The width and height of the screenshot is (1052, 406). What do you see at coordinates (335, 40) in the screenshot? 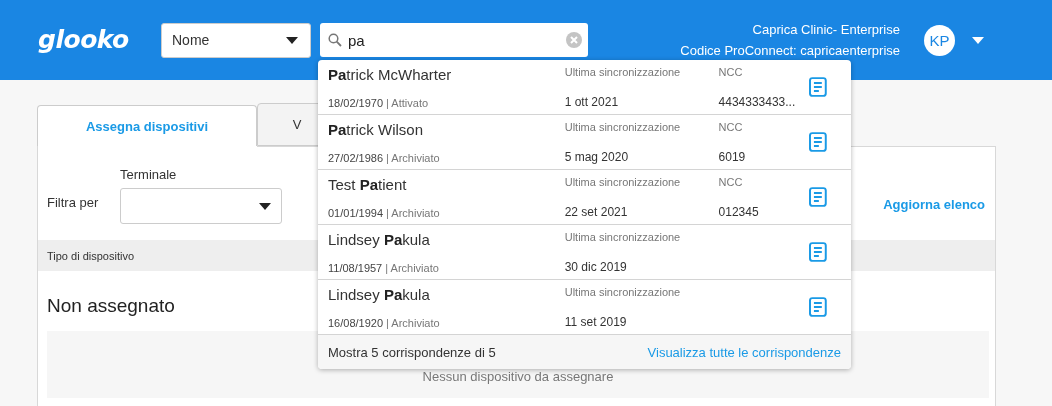
I see `search-icon` at bounding box center [335, 40].